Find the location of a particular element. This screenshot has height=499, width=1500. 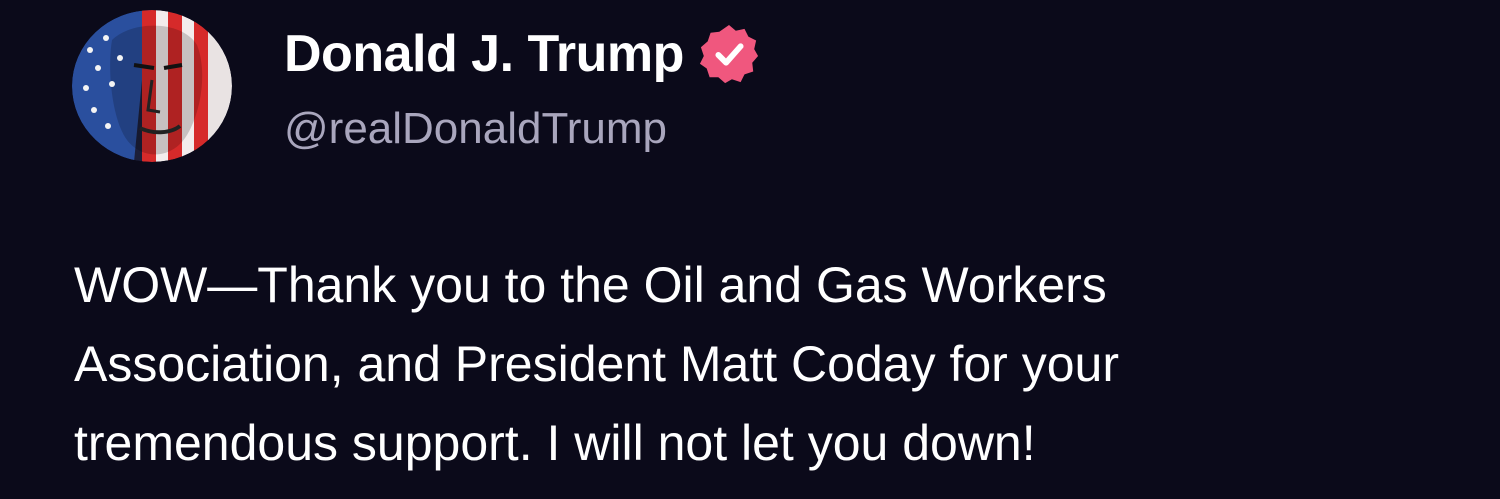

post-body-line: WOW—Thank you to the Oil and Gas Workers is located at coordinates (590, 285).